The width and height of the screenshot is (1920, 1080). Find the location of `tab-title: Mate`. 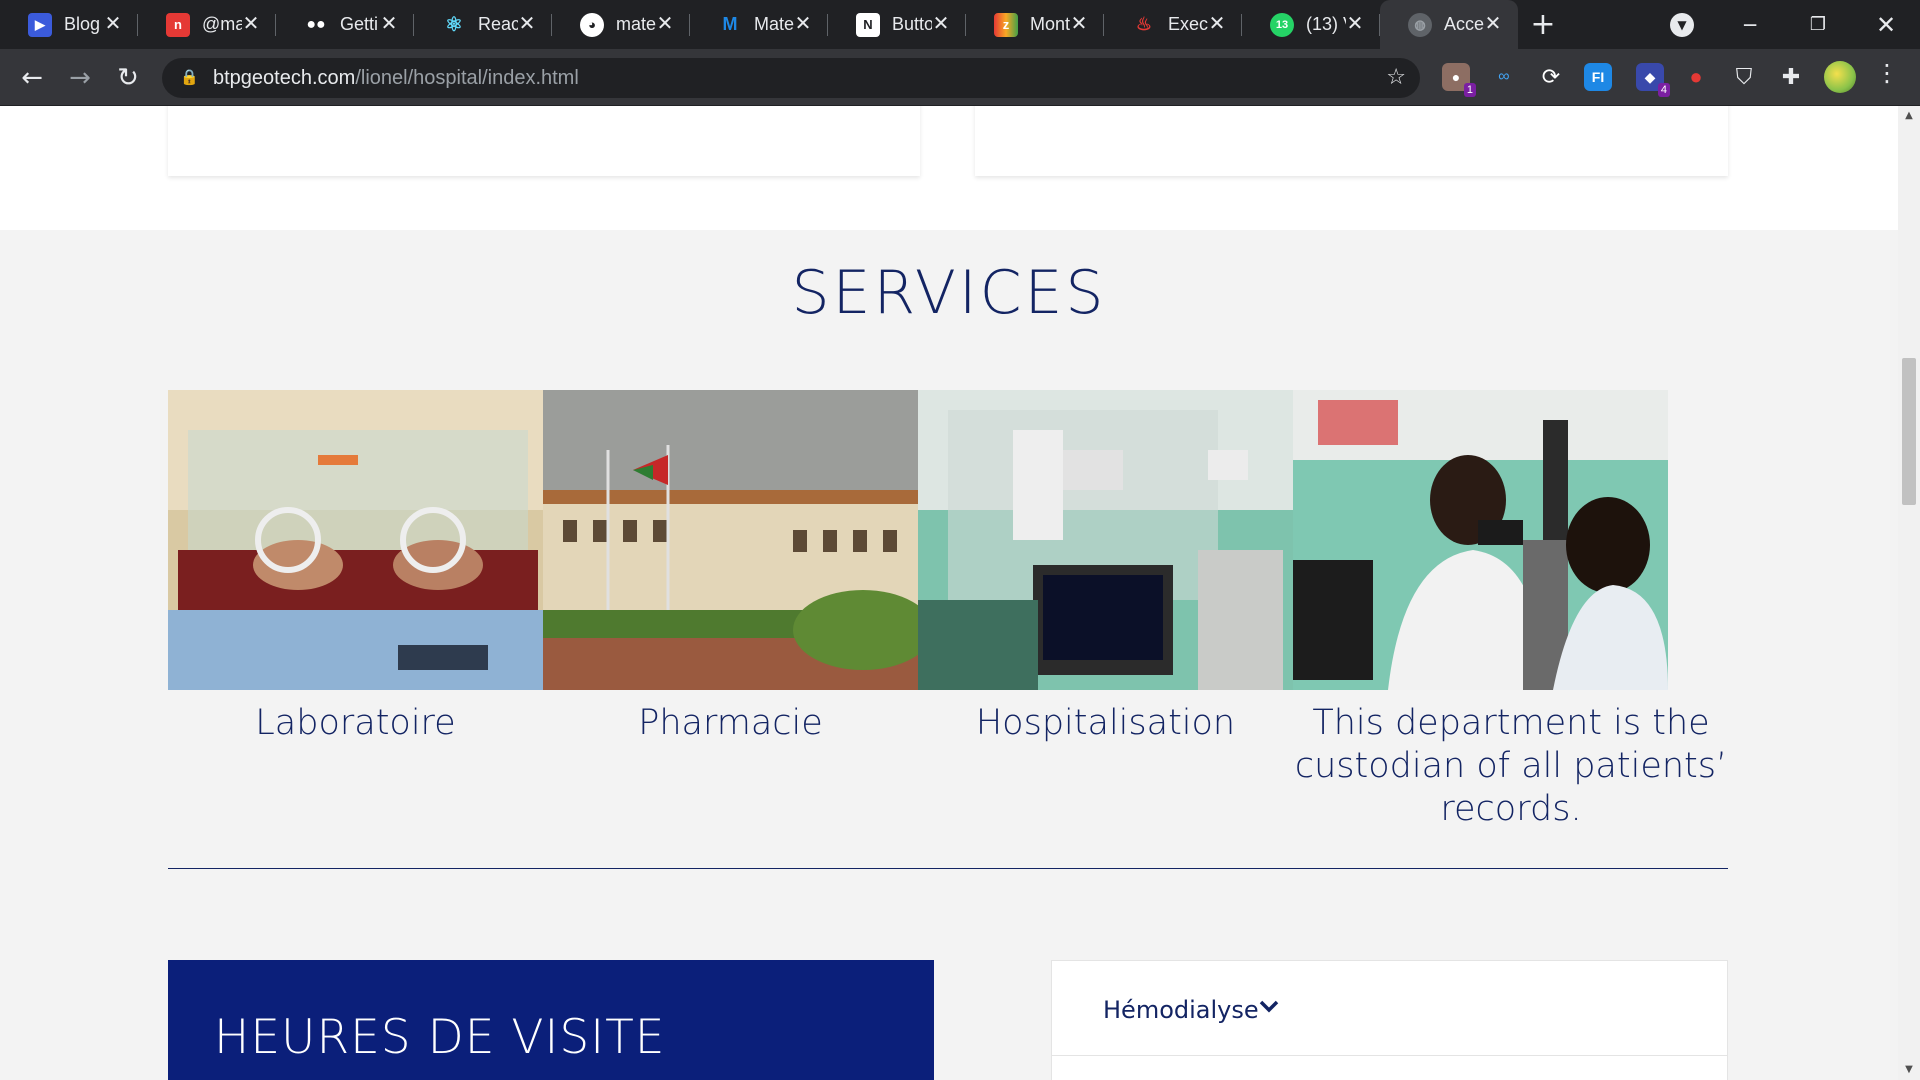

tab-title: Mate is located at coordinates (774, 24).